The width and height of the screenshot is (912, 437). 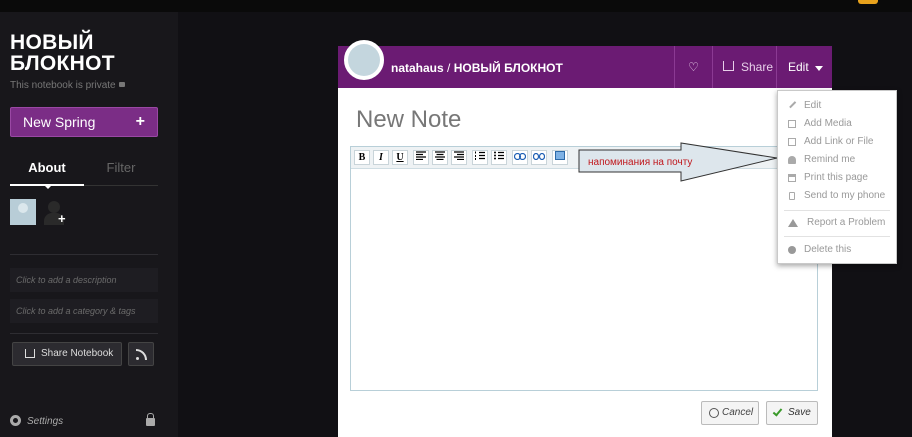 I want to click on align-center-button, so click(x=440, y=157).